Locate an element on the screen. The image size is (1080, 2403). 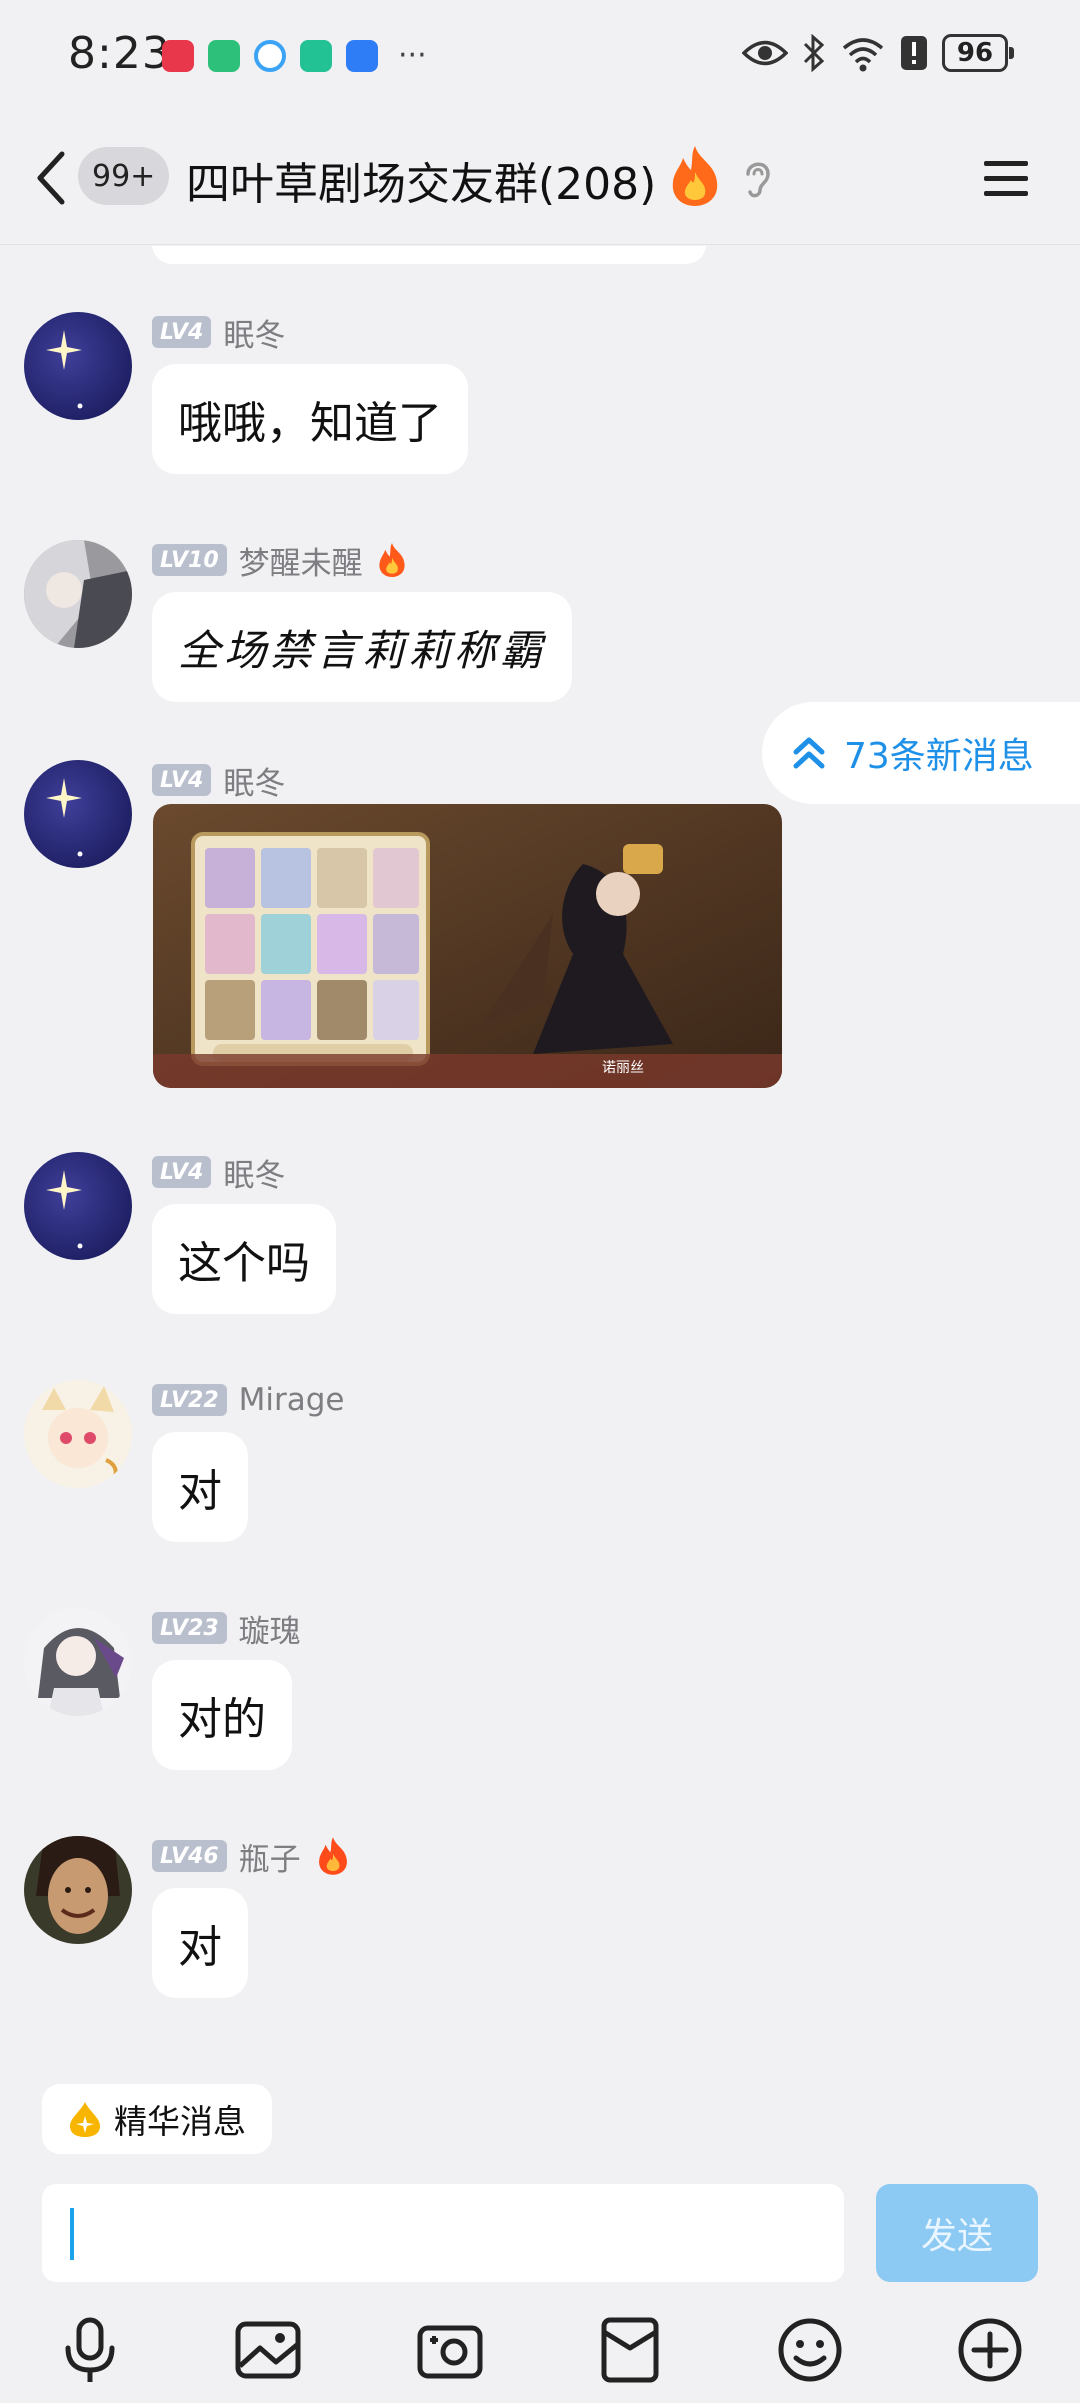
huawei-app-icon is located at coordinates (178, 56).